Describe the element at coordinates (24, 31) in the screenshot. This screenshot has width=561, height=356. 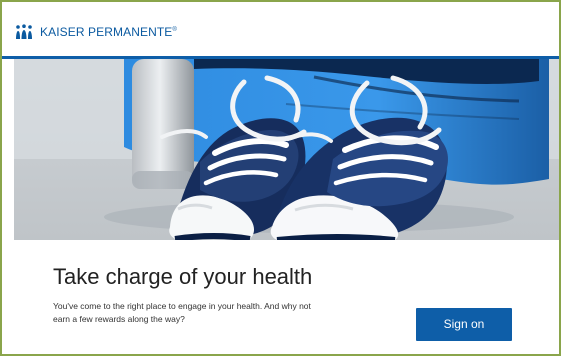
I see `kaiser-permanente-logo-icon` at that location.